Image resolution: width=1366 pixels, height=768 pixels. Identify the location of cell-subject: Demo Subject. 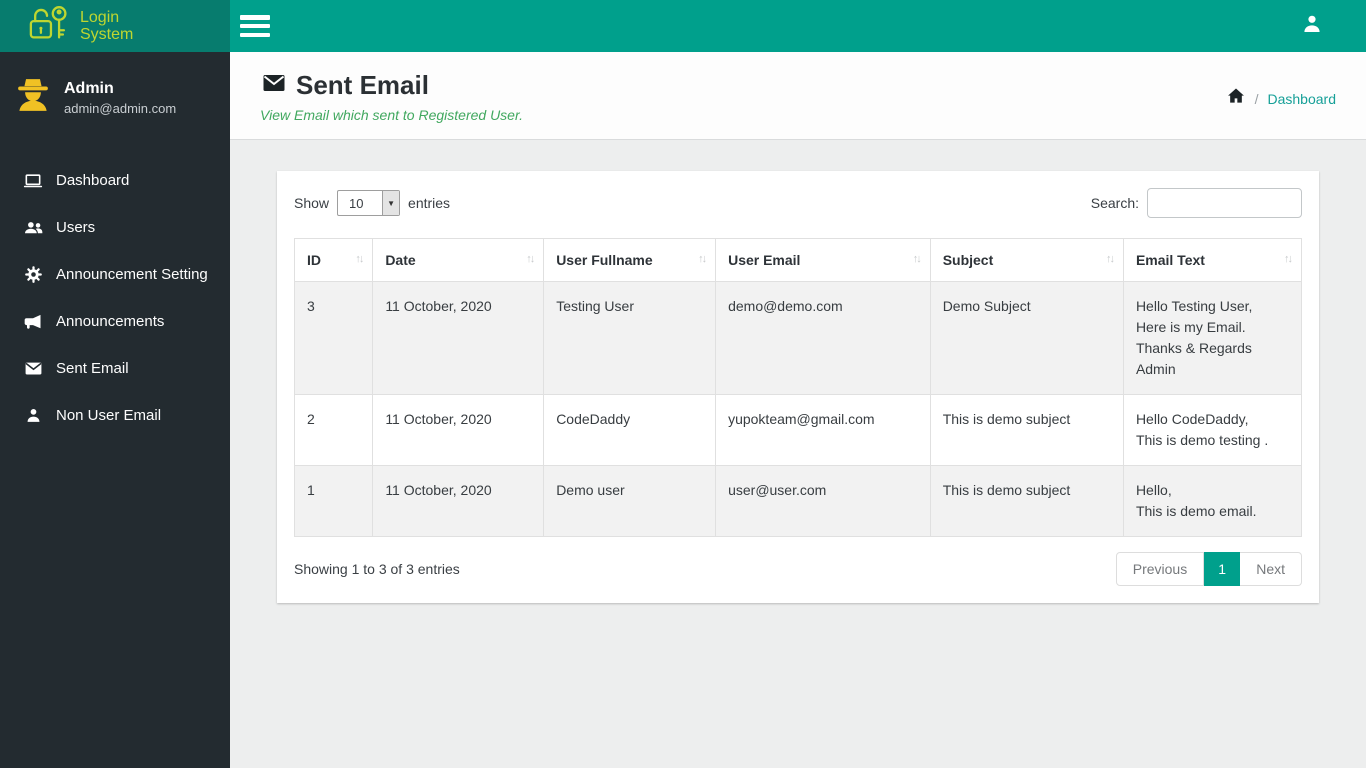
(1026, 338).